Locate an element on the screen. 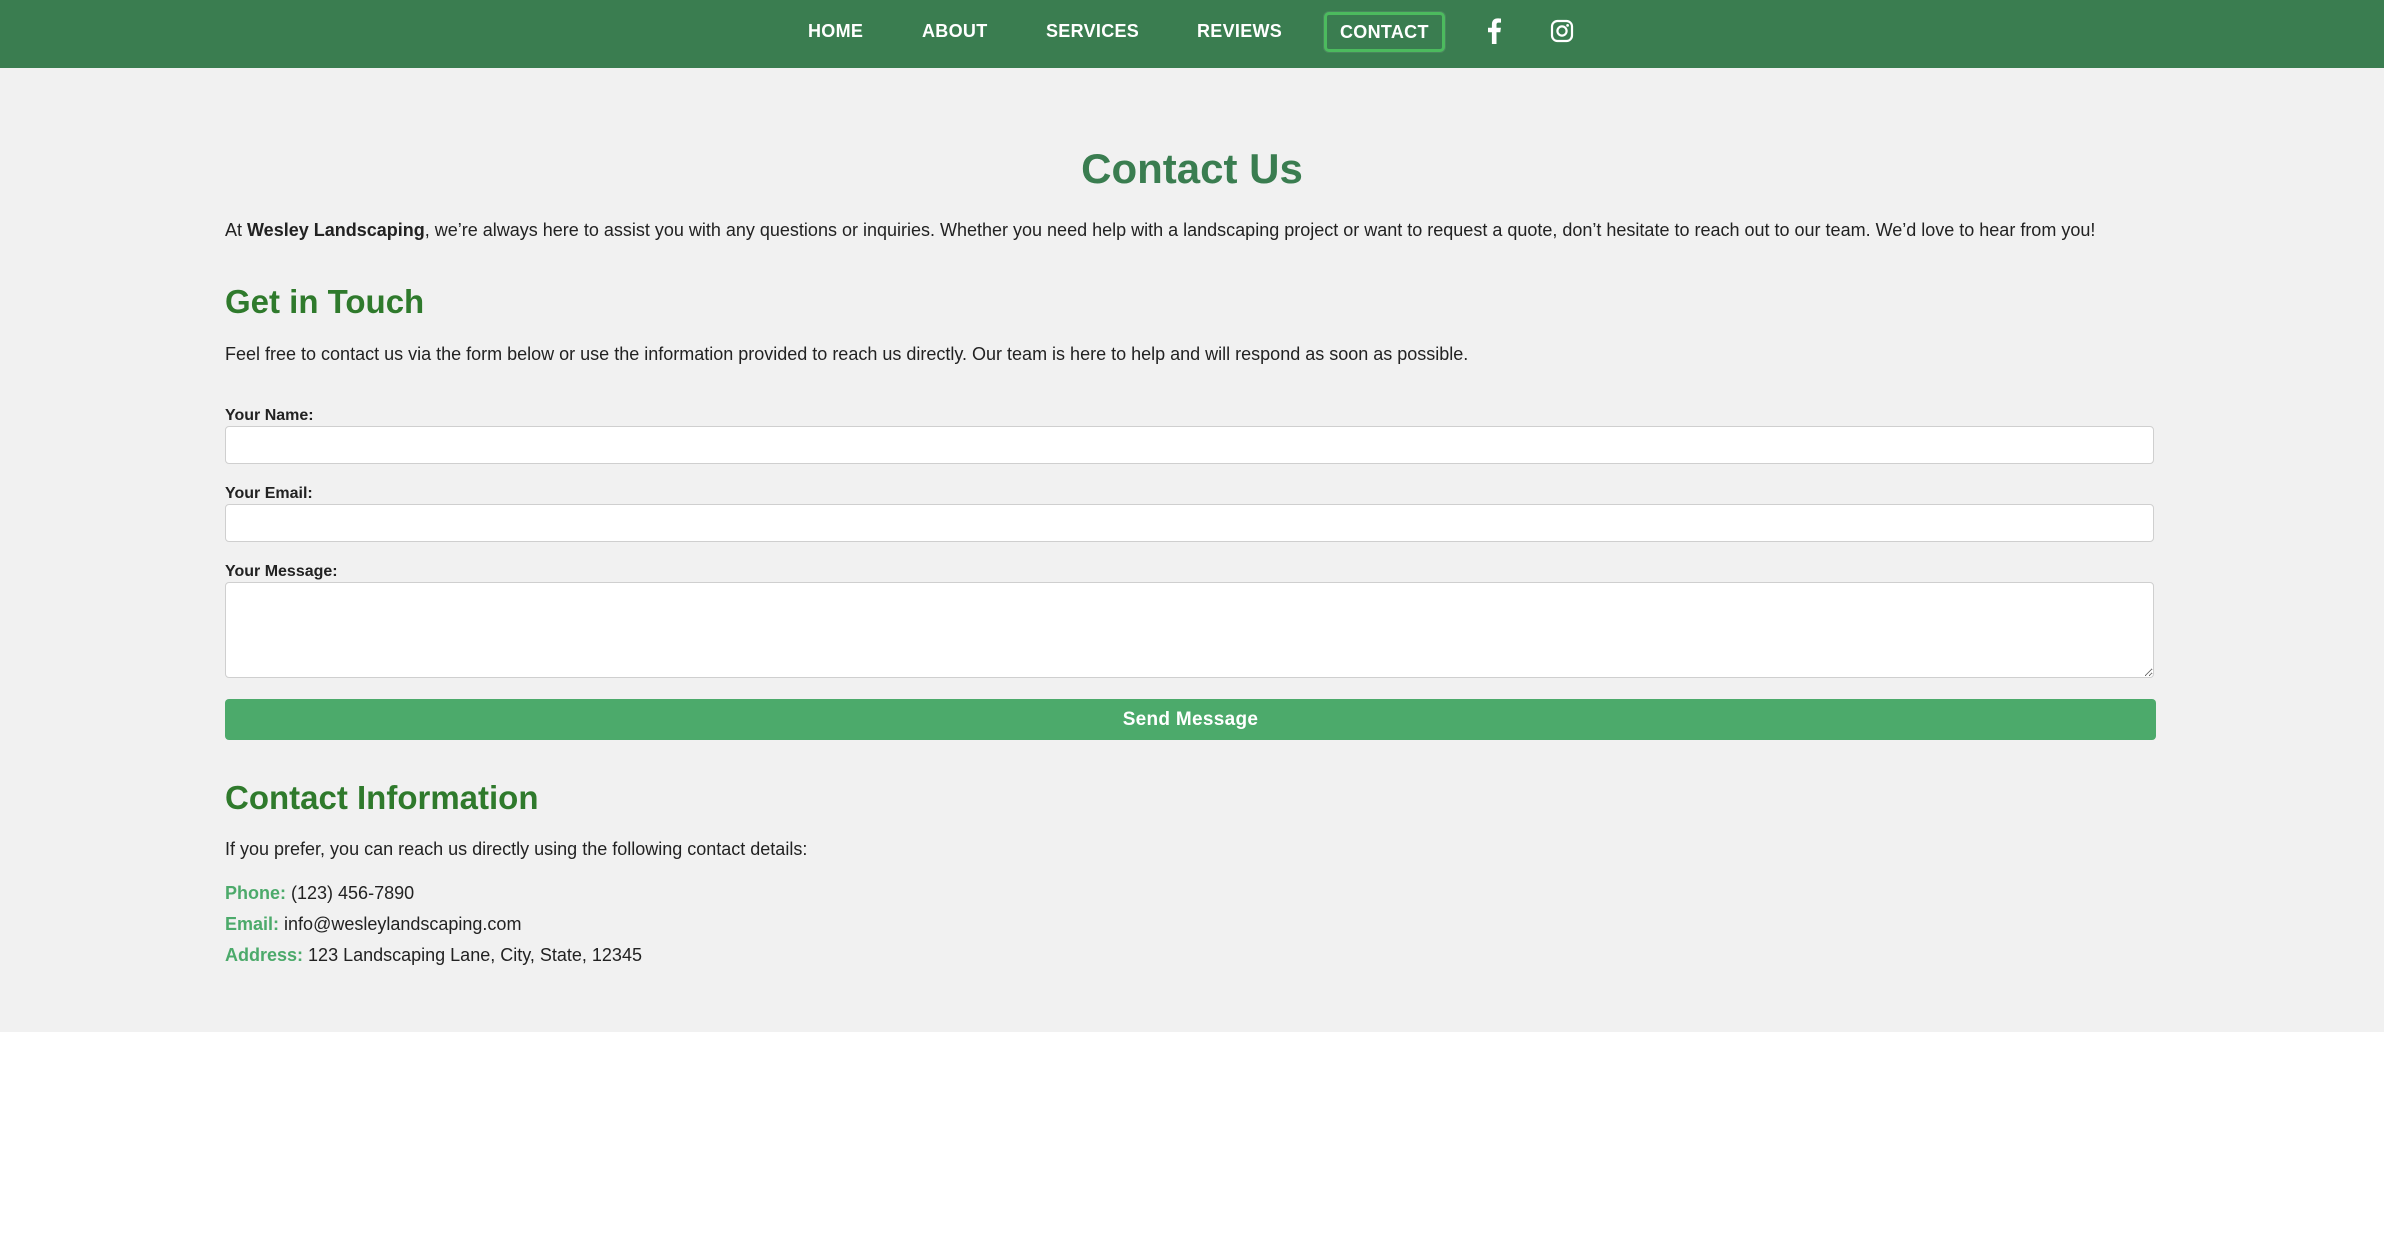 The width and height of the screenshot is (2384, 1255). email-contact-label: Email: is located at coordinates (252, 924).